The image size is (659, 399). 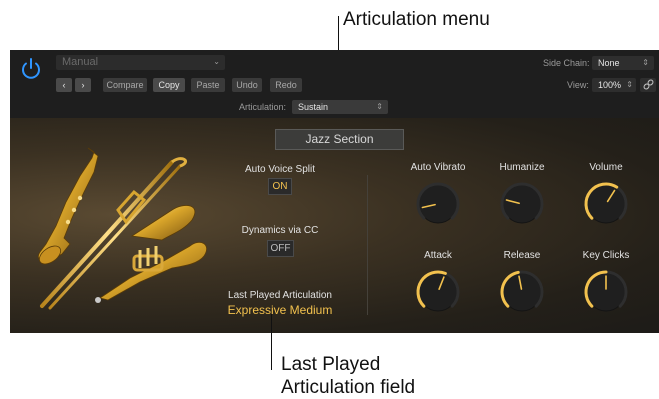 What do you see at coordinates (313, 107) in the screenshot?
I see `articulation-value: Sustain` at bounding box center [313, 107].